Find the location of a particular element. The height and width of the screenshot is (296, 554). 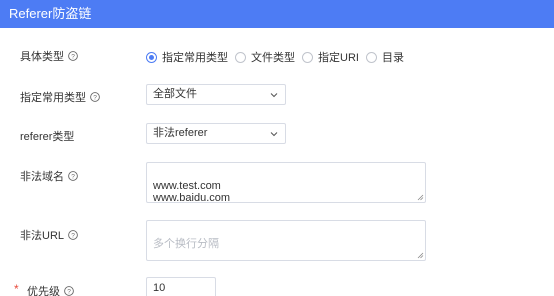

panel-title: Referer防盗链 is located at coordinates (50, 13).